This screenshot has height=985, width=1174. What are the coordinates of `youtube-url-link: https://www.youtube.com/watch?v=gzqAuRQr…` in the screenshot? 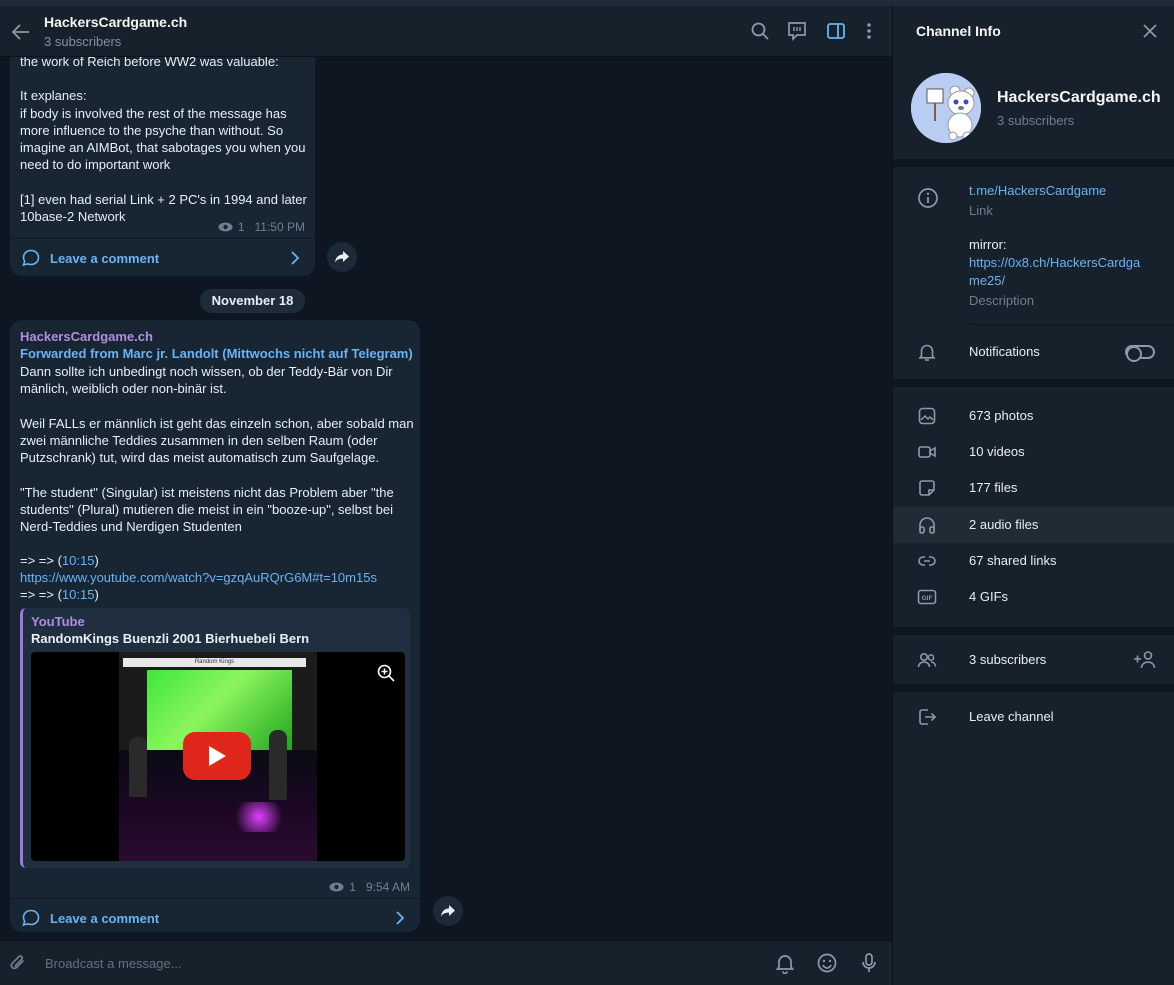 It's located at (198, 577).